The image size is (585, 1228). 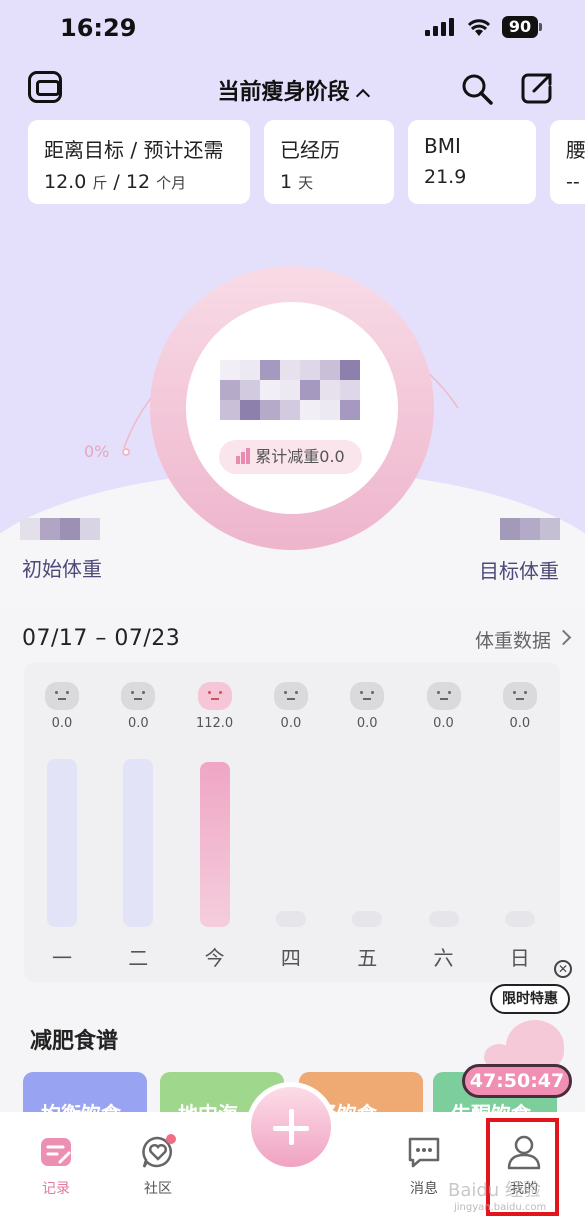 I want to click on cellular-signal-icon, so click(x=439, y=27).